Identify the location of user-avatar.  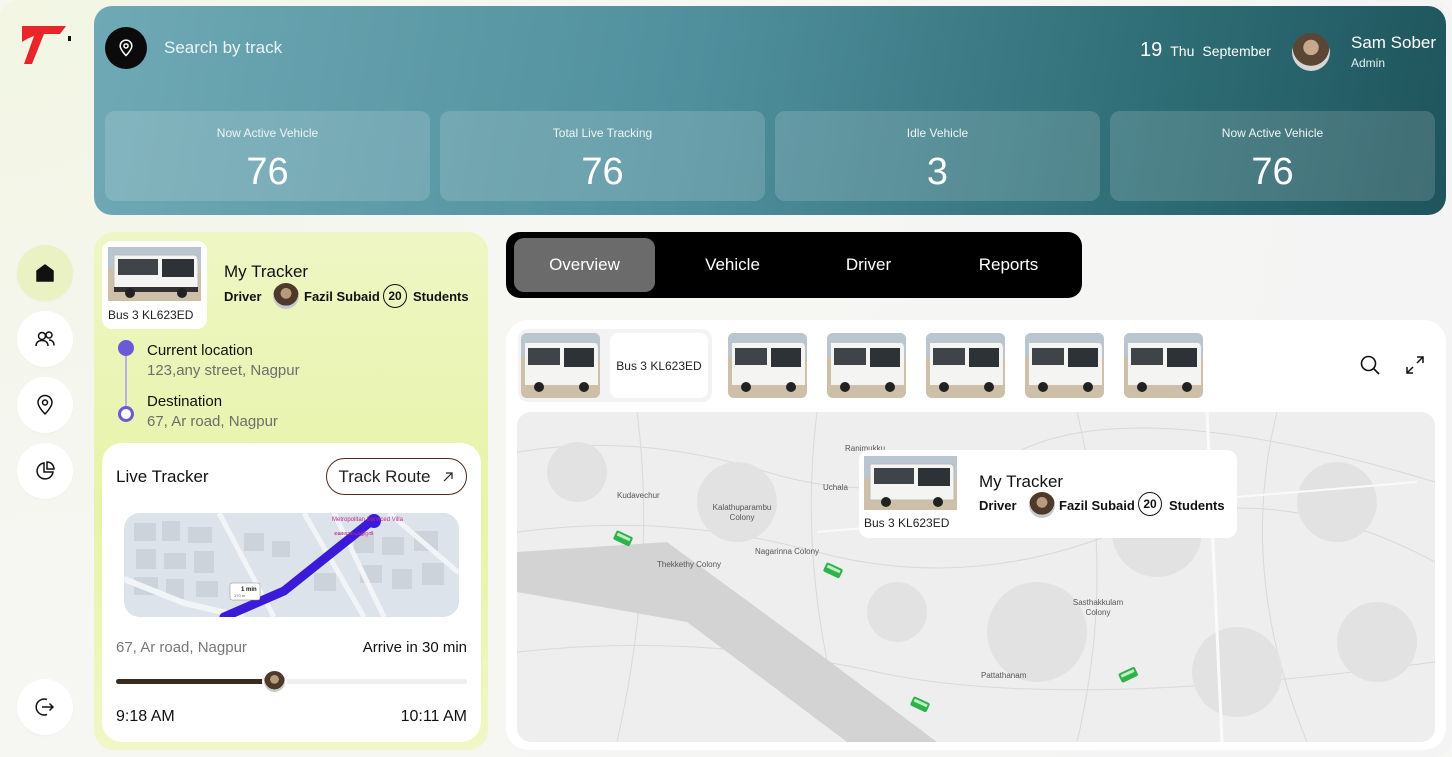
(1311, 52).